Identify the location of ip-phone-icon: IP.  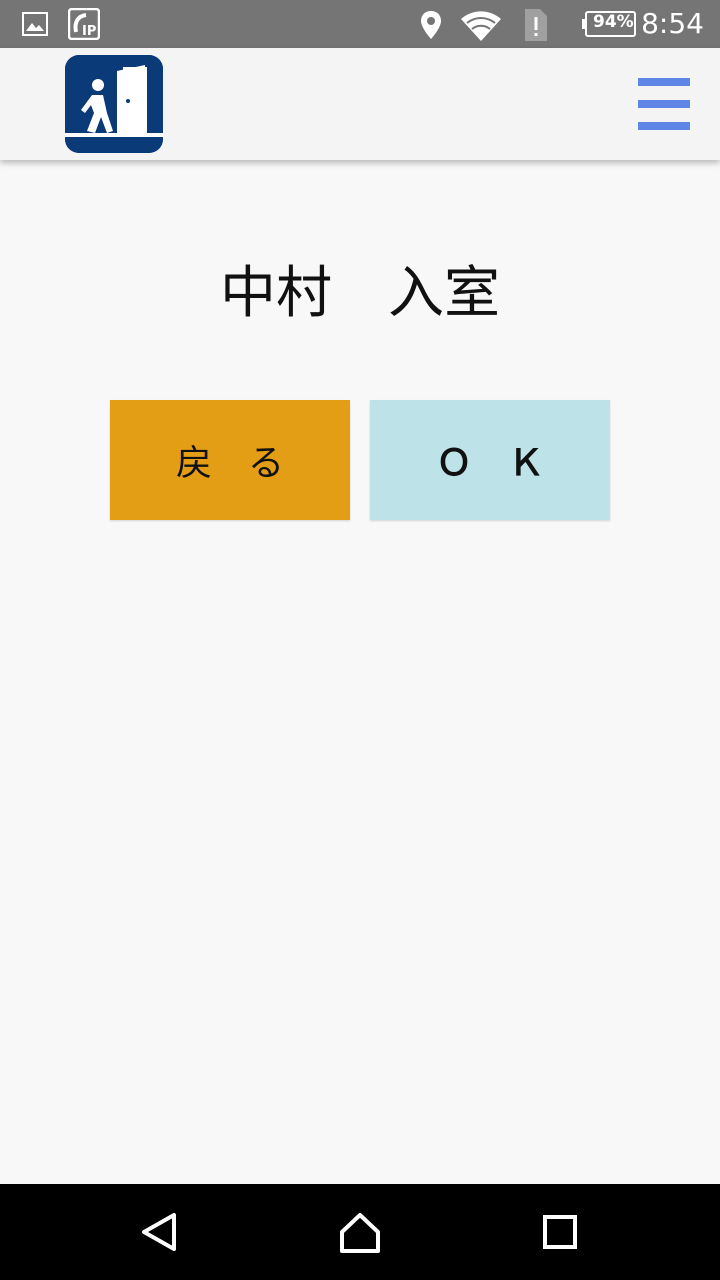
(84, 25).